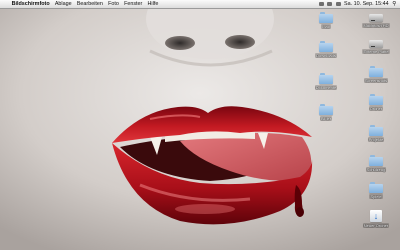 The width and height of the screenshot is (400, 250). I want to click on desktop-icon-package: Neuer Ordner, so click(376, 219).